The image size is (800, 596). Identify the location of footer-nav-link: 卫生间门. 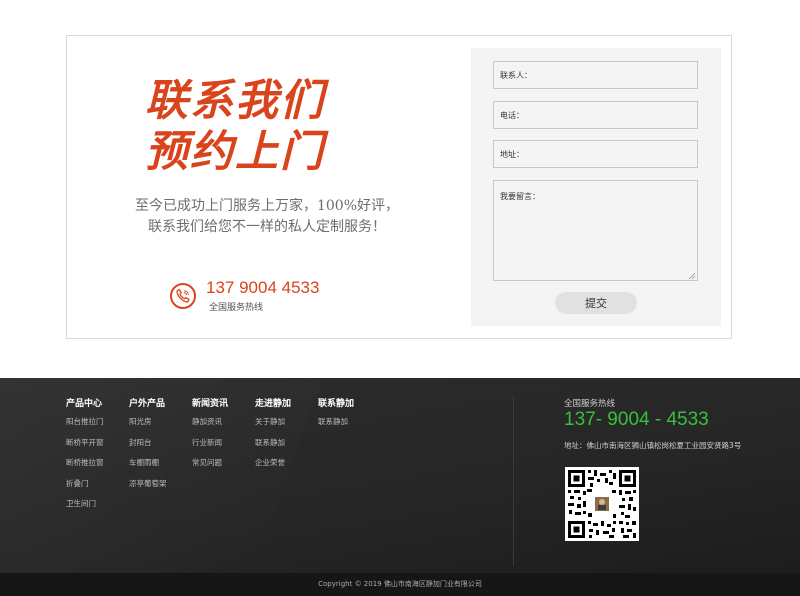
(85, 508).